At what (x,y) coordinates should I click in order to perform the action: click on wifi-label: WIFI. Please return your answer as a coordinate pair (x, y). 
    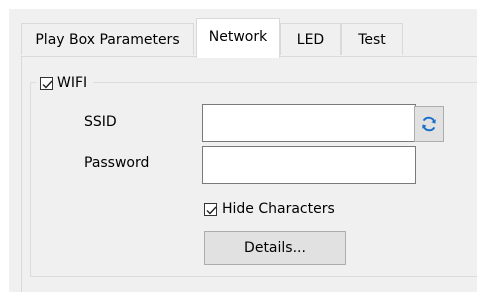
    Looking at the image, I should click on (72, 83).